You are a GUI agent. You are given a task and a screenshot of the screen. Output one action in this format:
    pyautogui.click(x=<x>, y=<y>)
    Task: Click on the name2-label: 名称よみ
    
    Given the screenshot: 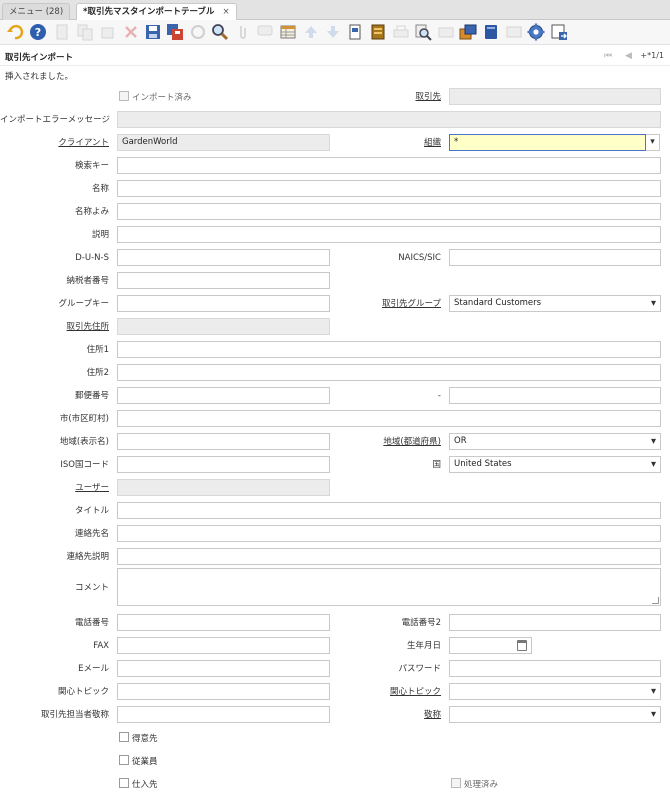 What is the action you would take?
    pyautogui.click(x=91, y=212)
    